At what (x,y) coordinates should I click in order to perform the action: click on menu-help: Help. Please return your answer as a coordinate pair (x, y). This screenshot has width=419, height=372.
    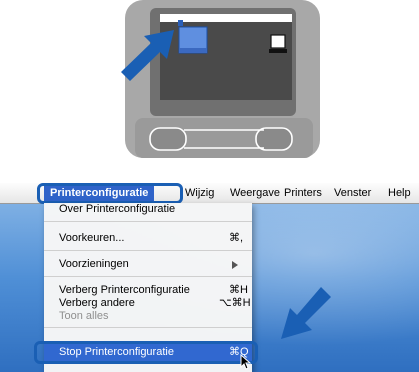
    Looking at the image, I should click on (399, 193).